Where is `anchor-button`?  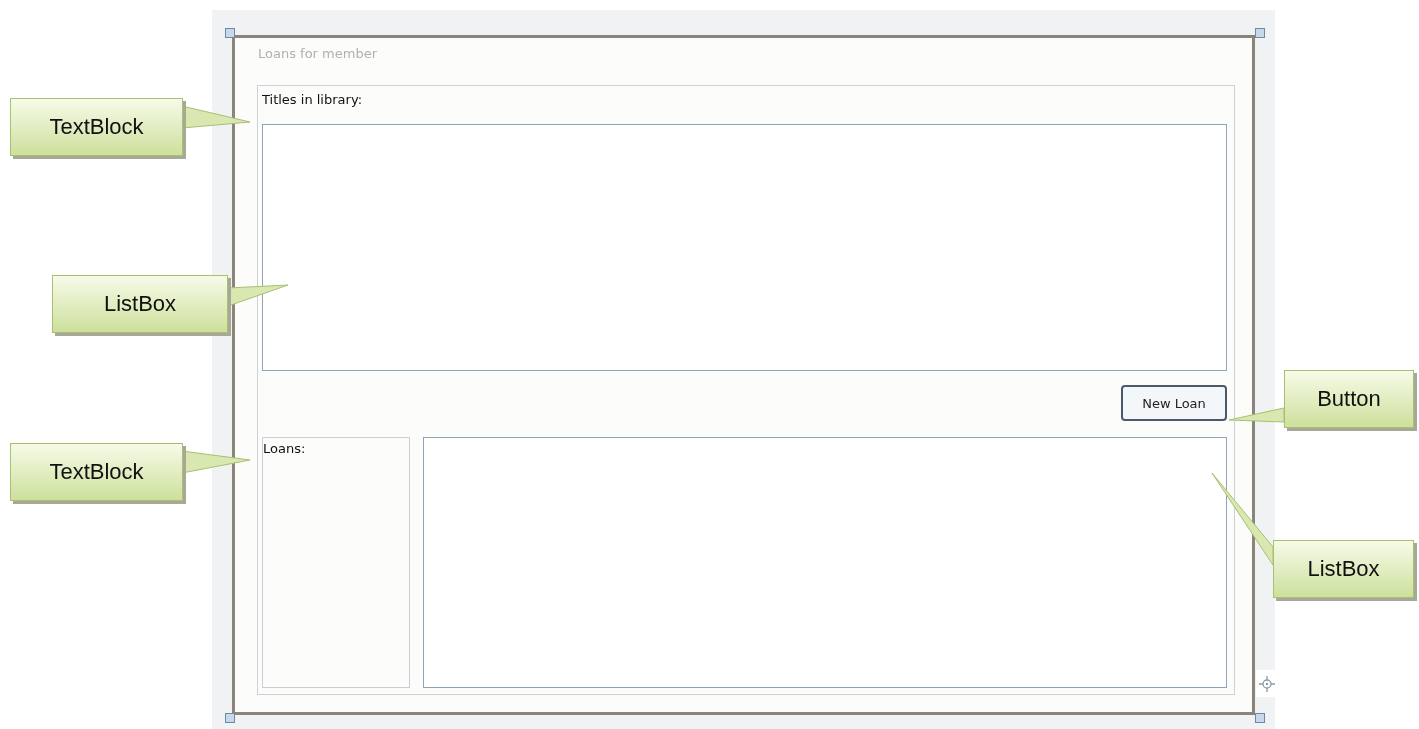 anchor-button is located at coordinates (1267, 683).